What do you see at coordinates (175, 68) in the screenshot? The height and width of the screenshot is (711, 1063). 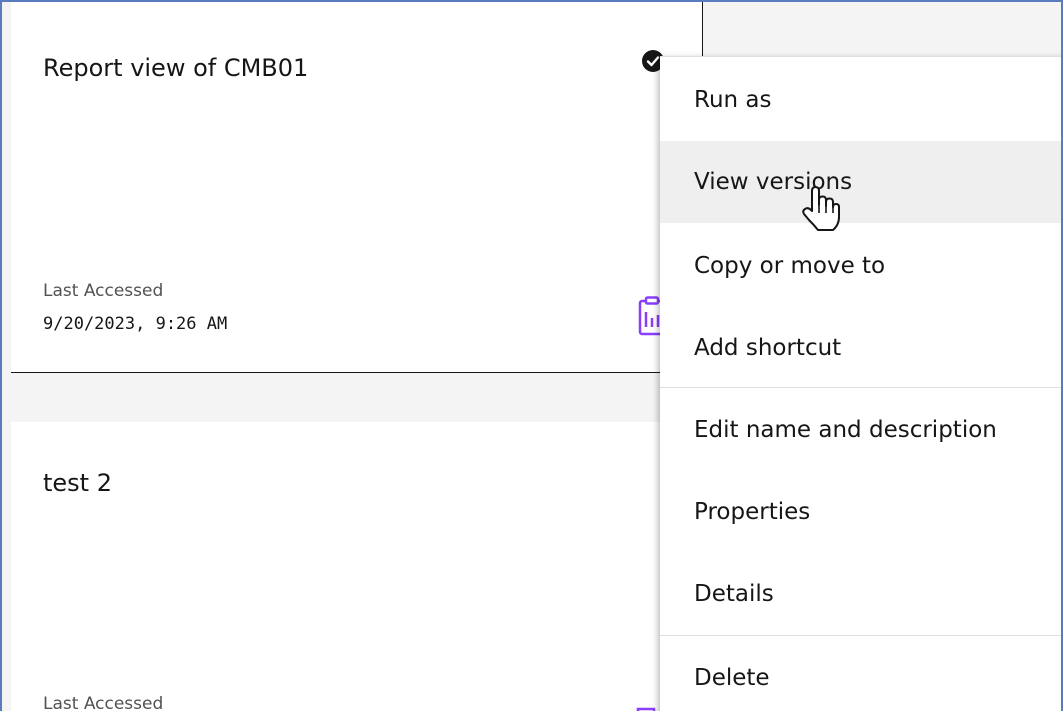 I see `card-title: Report view of CMB01` at bounding box center [175, 68].